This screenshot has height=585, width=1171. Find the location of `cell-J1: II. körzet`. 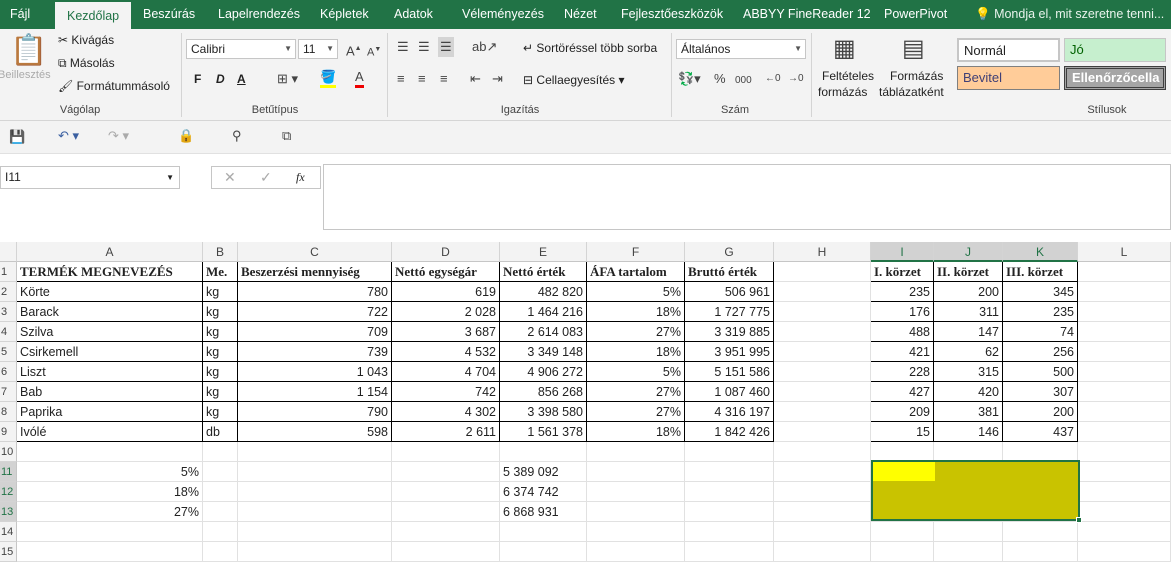

cell-J1: II. körzet is located at coordinates (968, 272).